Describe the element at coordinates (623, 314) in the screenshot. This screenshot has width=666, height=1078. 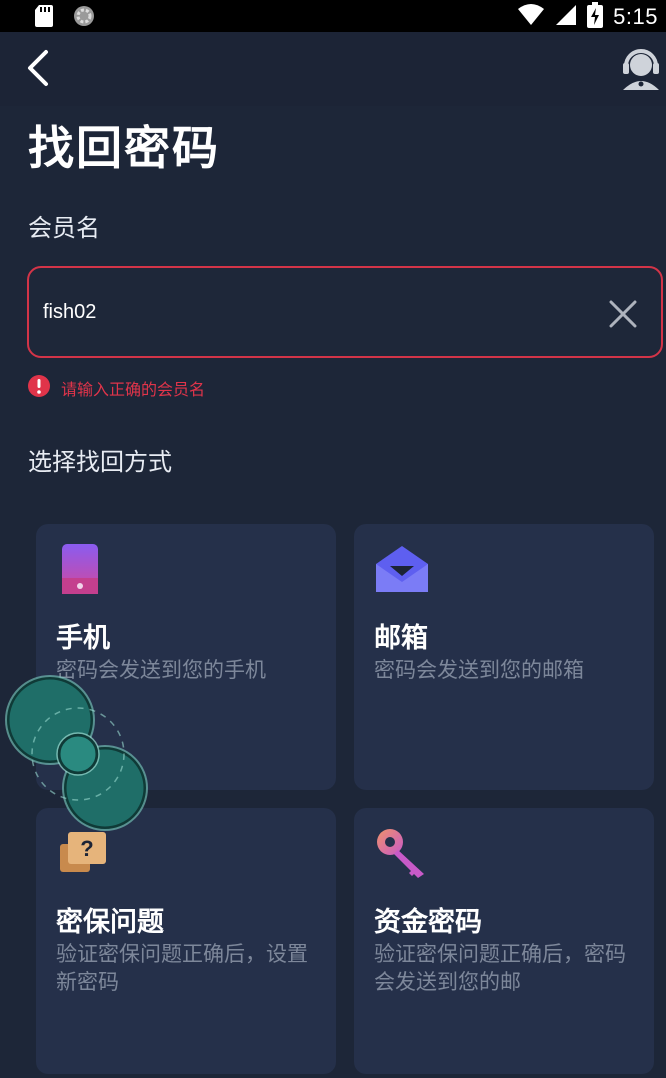
I see `clear-button` at that location.